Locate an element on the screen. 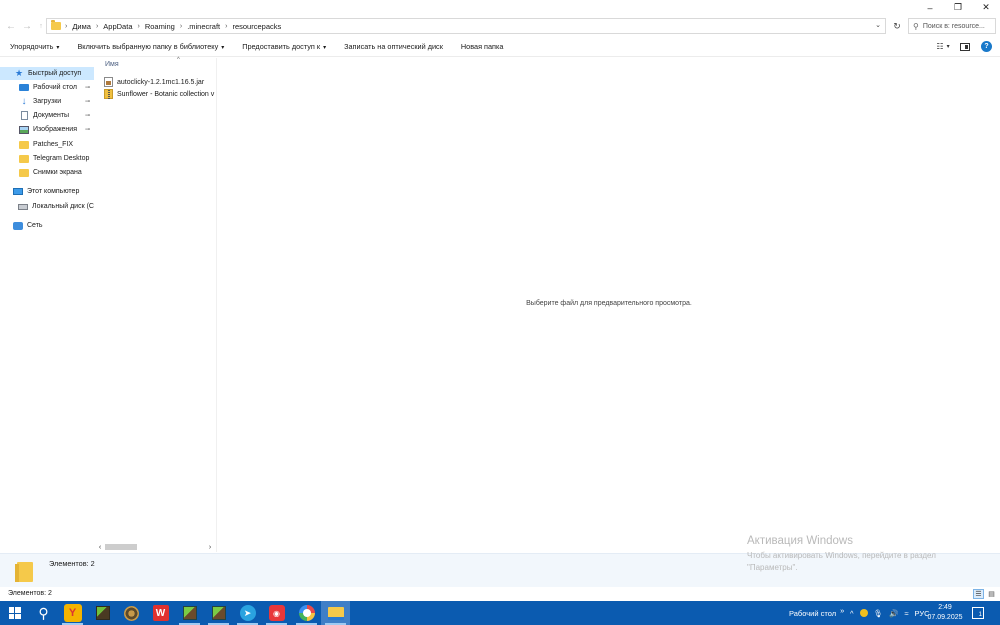 The image size is (1000, 625). yandex-browser-icon: Y is located at coordinates (72, 613).